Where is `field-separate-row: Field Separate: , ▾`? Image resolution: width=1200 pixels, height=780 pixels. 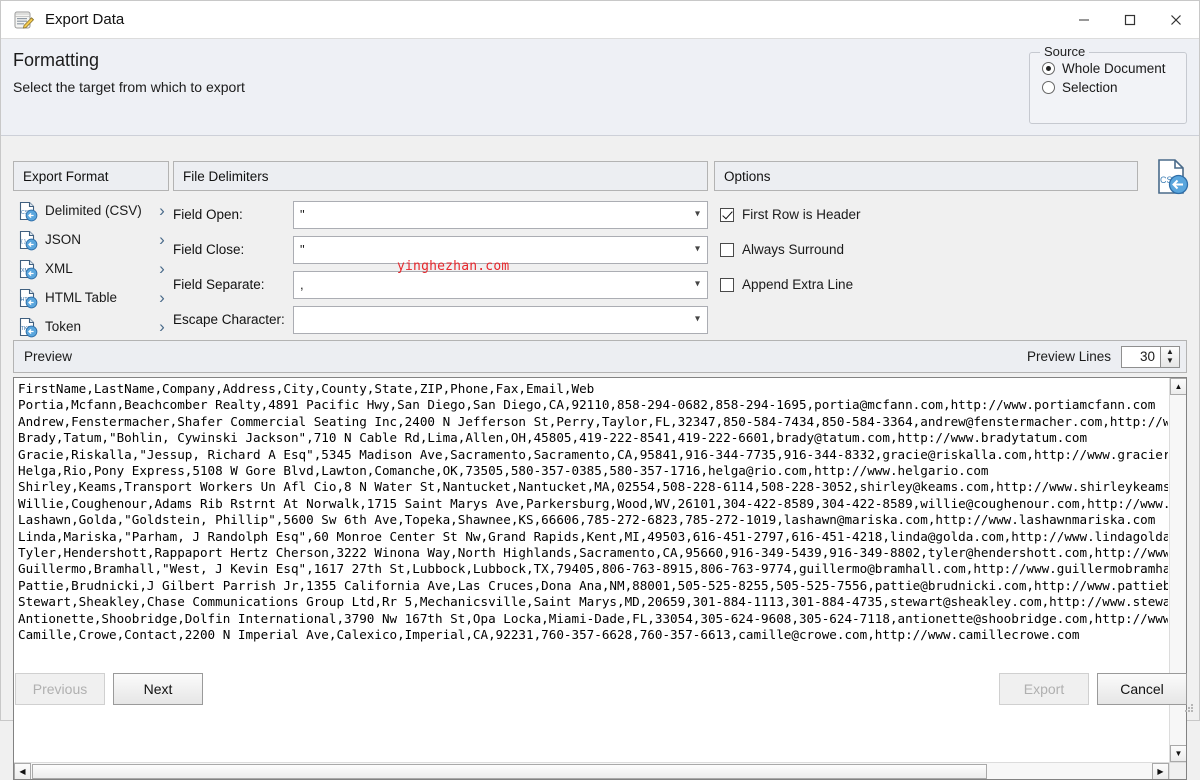
field-separate-row: Field Separate: , ▾ is located at coordinates (440, 284).